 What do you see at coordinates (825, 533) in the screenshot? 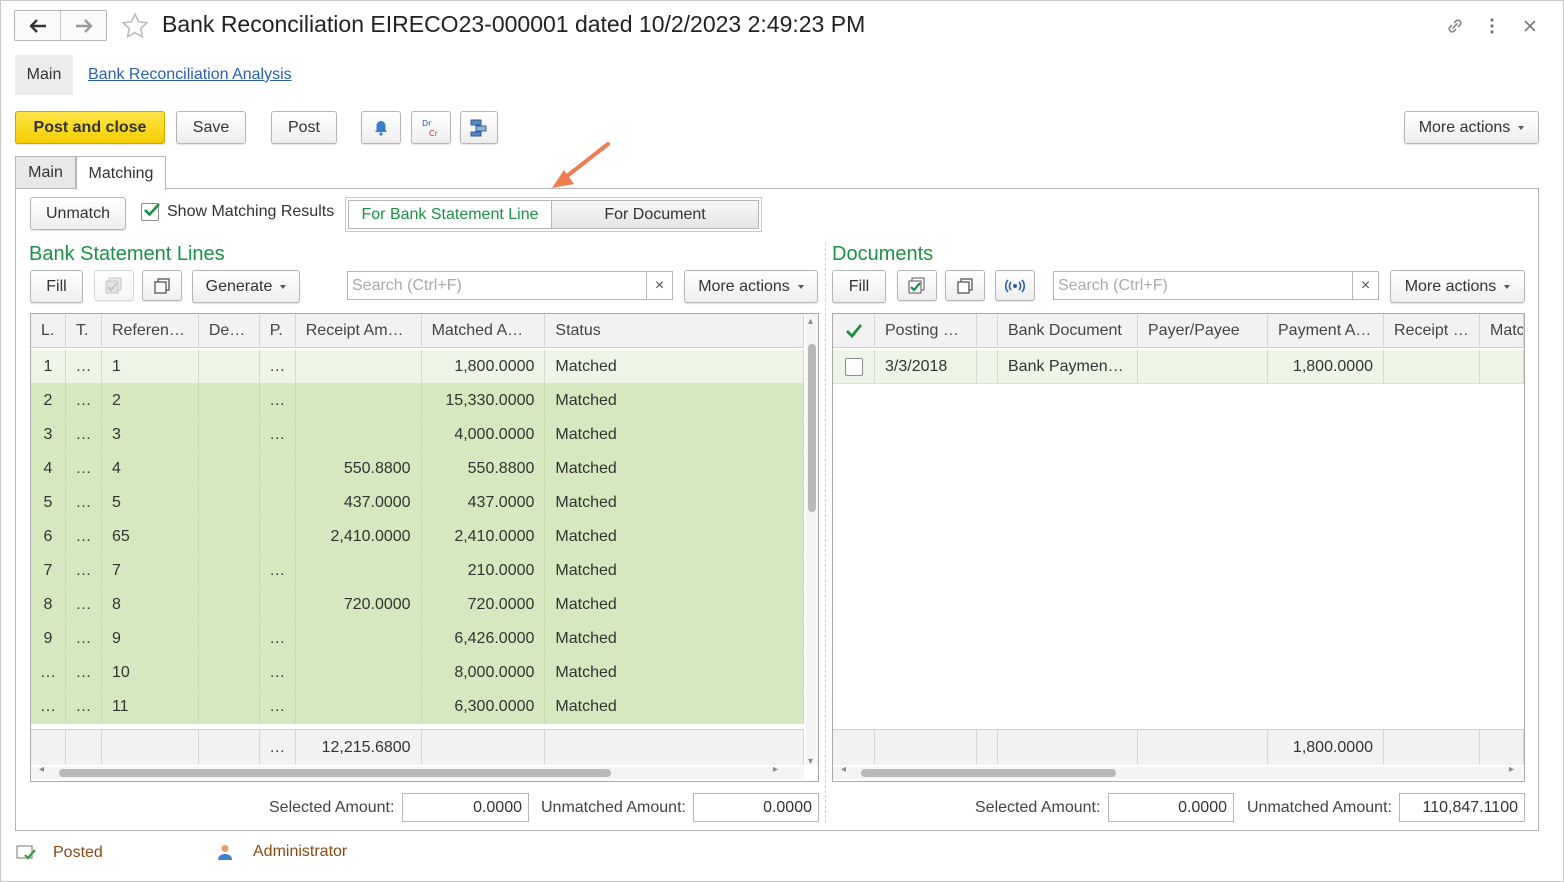
I see `panel-splitter` at bounding box center [825, 533].